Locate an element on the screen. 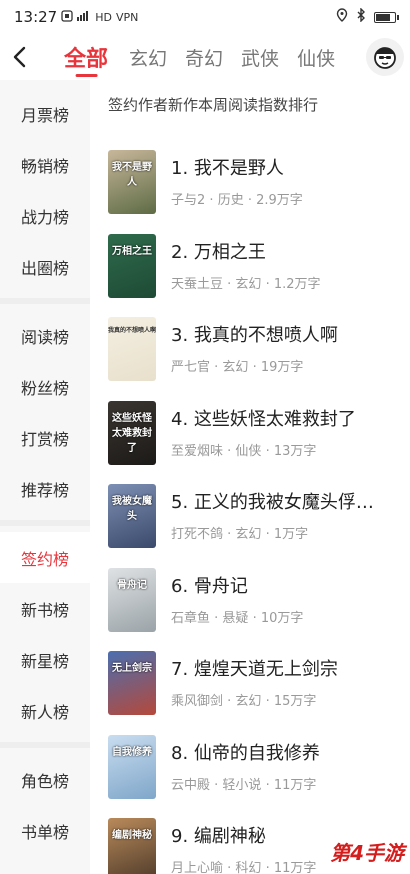  book-author: 严七官 is located at coordinates (191, 367).